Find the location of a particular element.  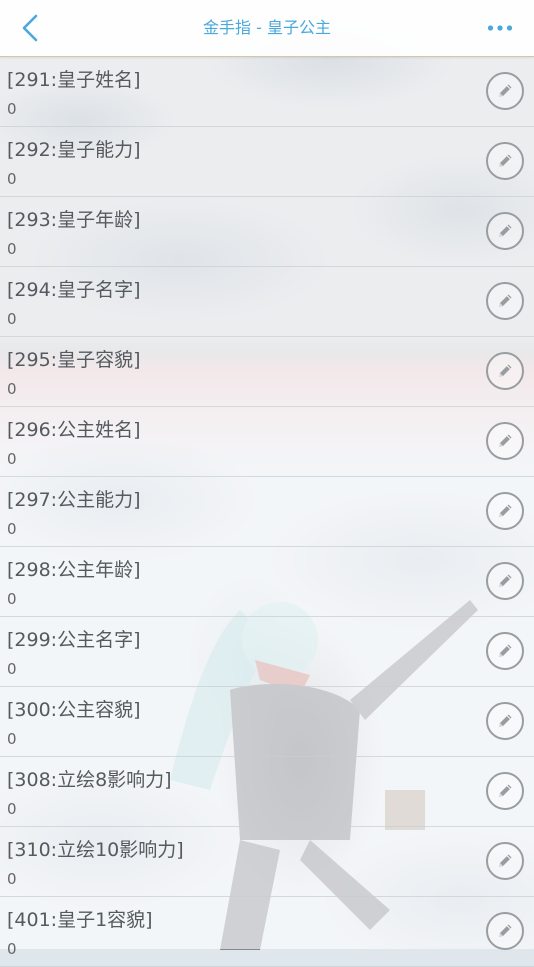

list-item: [295:皇子容貌] 0 is located at coordinates (267, 372).